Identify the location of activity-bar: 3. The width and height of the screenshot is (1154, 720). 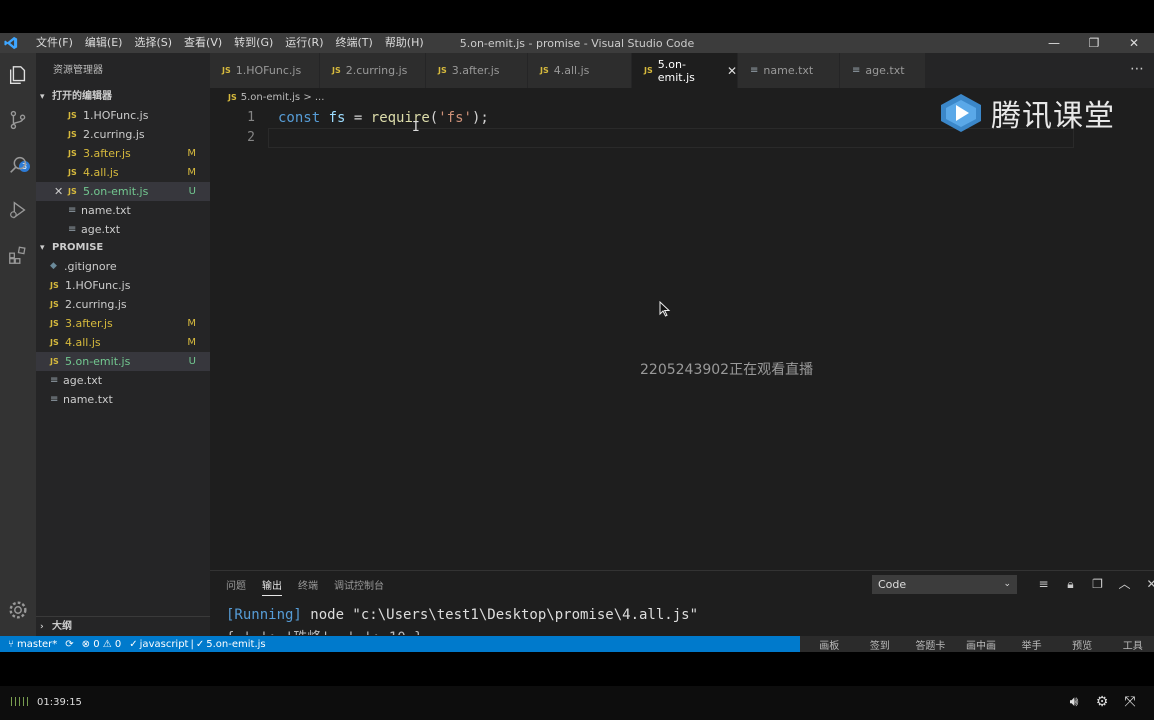
(18, 348).